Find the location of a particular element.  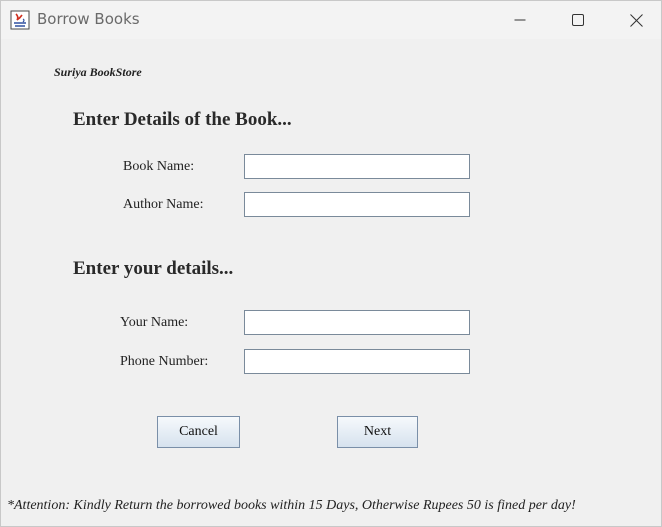

minimize-button is located at coordinates (520, 20).